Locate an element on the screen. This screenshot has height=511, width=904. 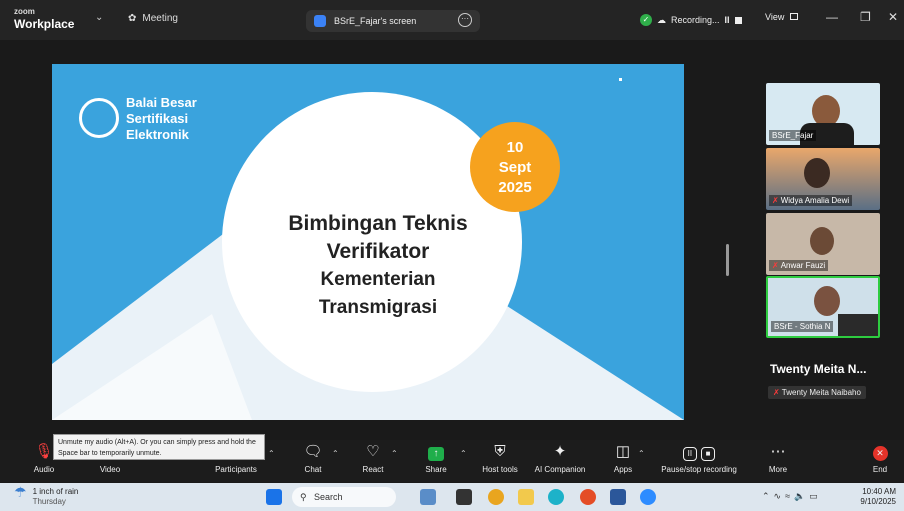
end-button: ✕ End is located at coordinates (880, 458).